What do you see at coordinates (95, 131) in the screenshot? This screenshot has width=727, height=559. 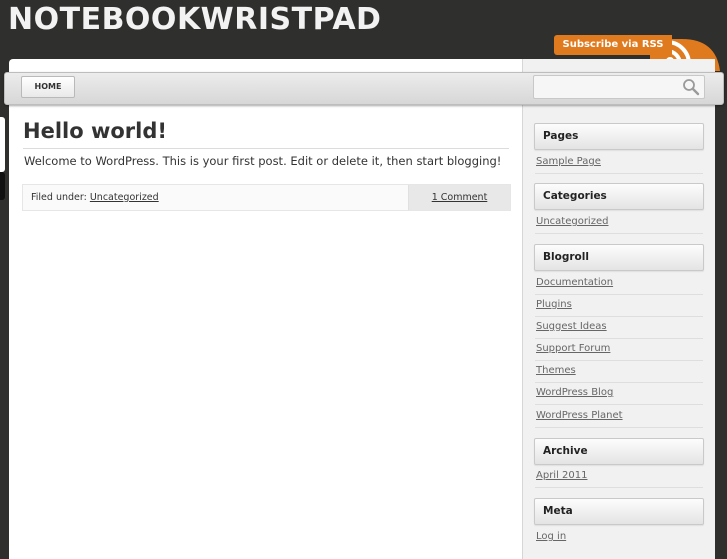 I see `post-title: Hello world!` at bounding box center [95, 131].